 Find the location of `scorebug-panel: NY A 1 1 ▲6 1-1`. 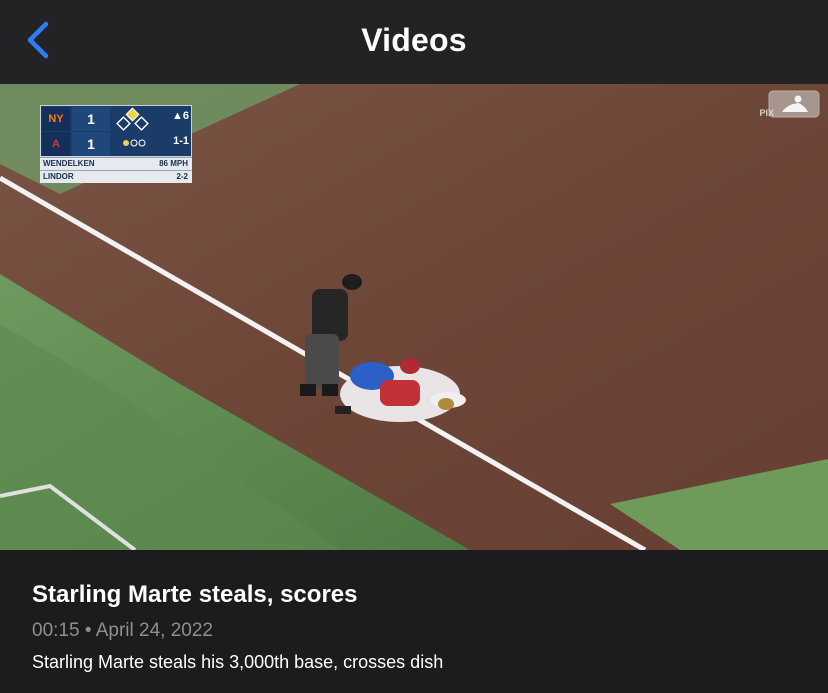

scorebug-panel: NY A 1 1 ▲6 1-1 is located at coordinates (116, 131).